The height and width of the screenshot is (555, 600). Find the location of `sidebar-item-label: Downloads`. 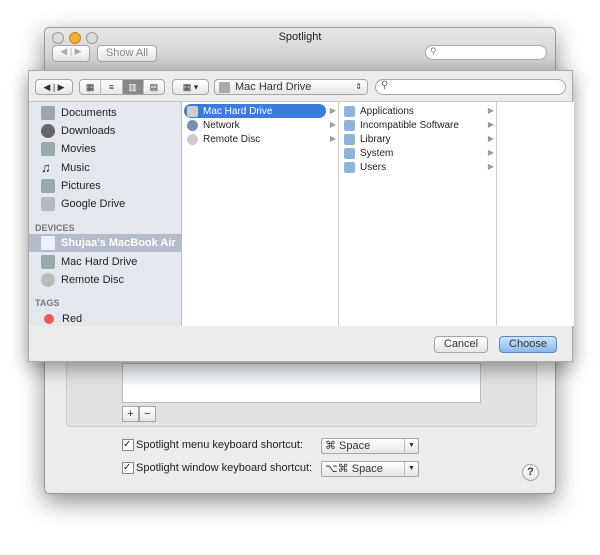

sidebar-item-label: Downloads is located at coordinates (88, 131).